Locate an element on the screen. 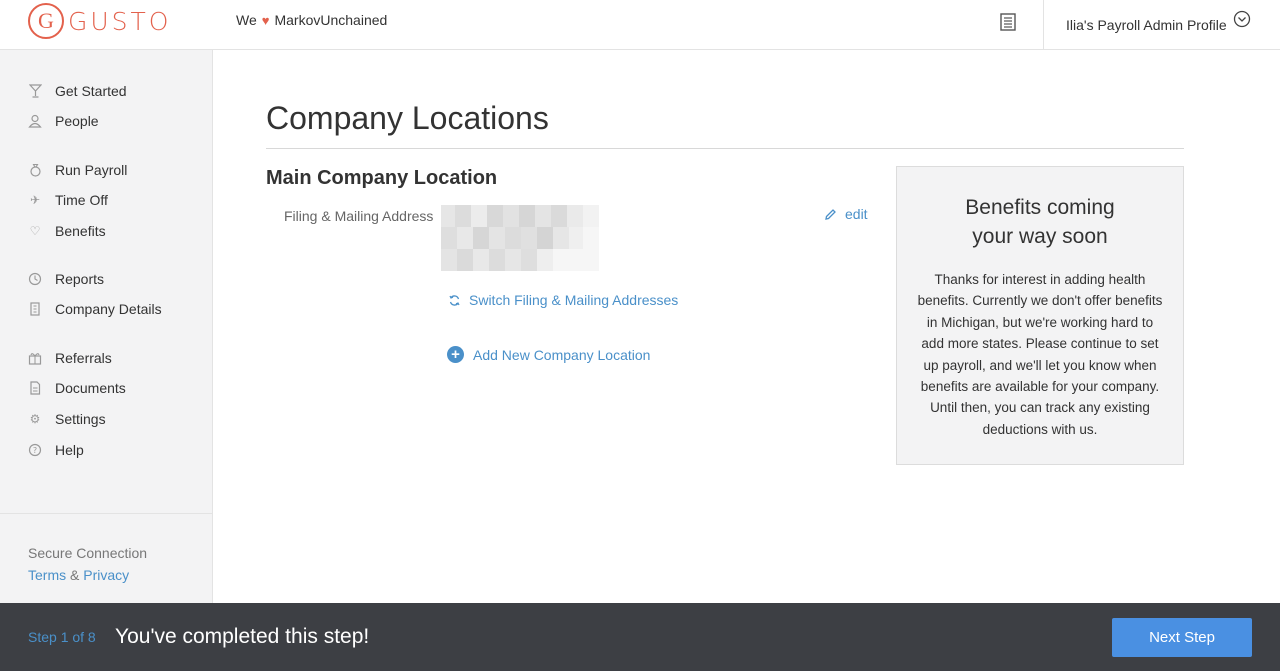  pencil-icon is located at coordinates (830, 214).